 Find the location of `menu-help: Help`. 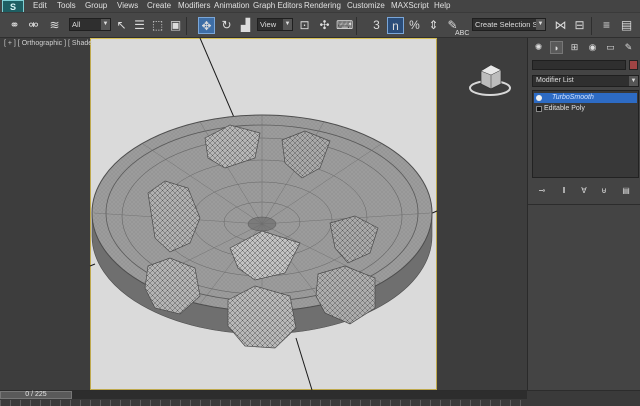

menu-help: Help is located at coordinates (442, 5).